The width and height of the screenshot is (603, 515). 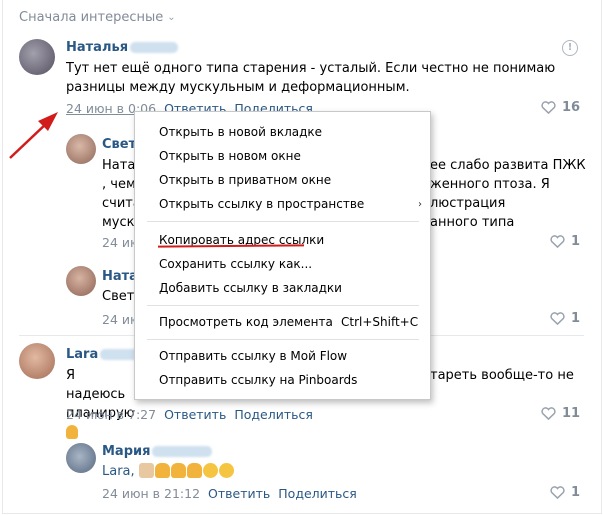 I want to click on menu-open-new-tab: Открыть в новой вкладке, so click(x=240, y=132).